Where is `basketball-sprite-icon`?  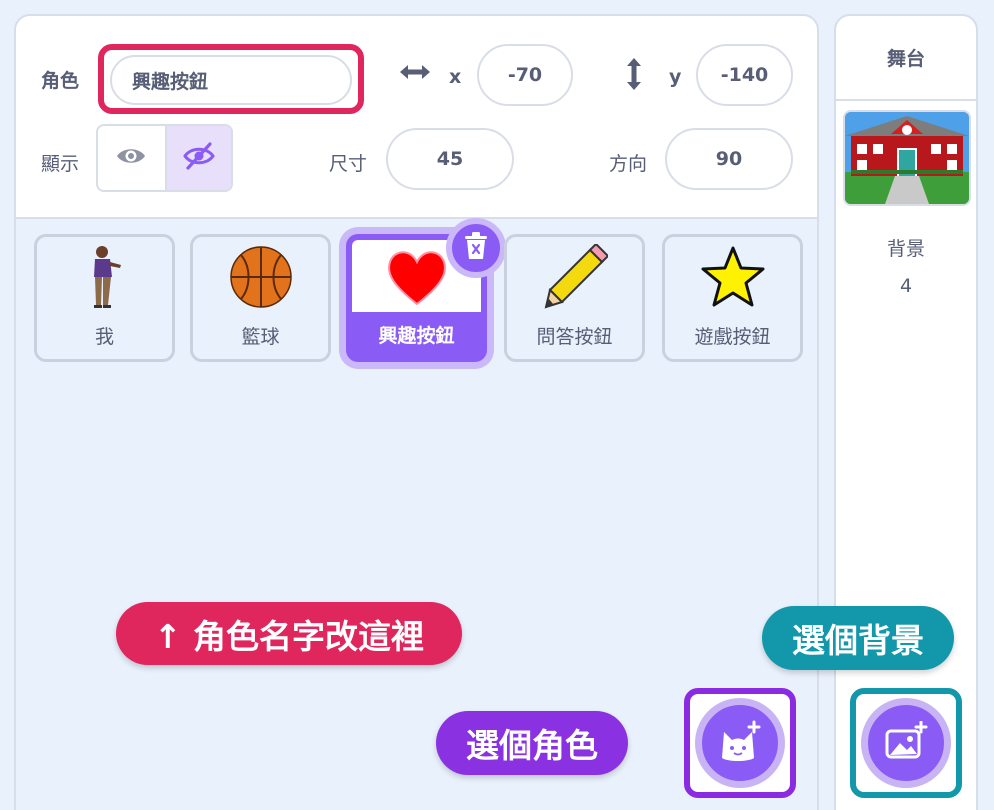
basketball-sprite-icon is located at coordinates (260, 277).